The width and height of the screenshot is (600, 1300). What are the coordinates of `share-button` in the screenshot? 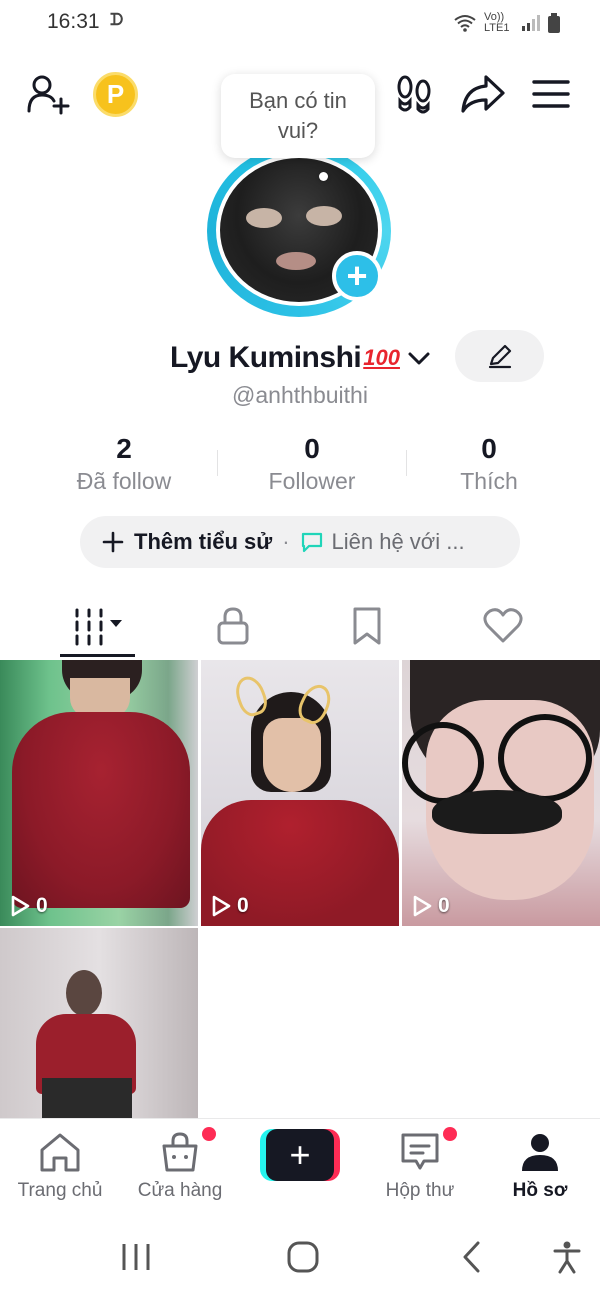 It's located at (483, 94).